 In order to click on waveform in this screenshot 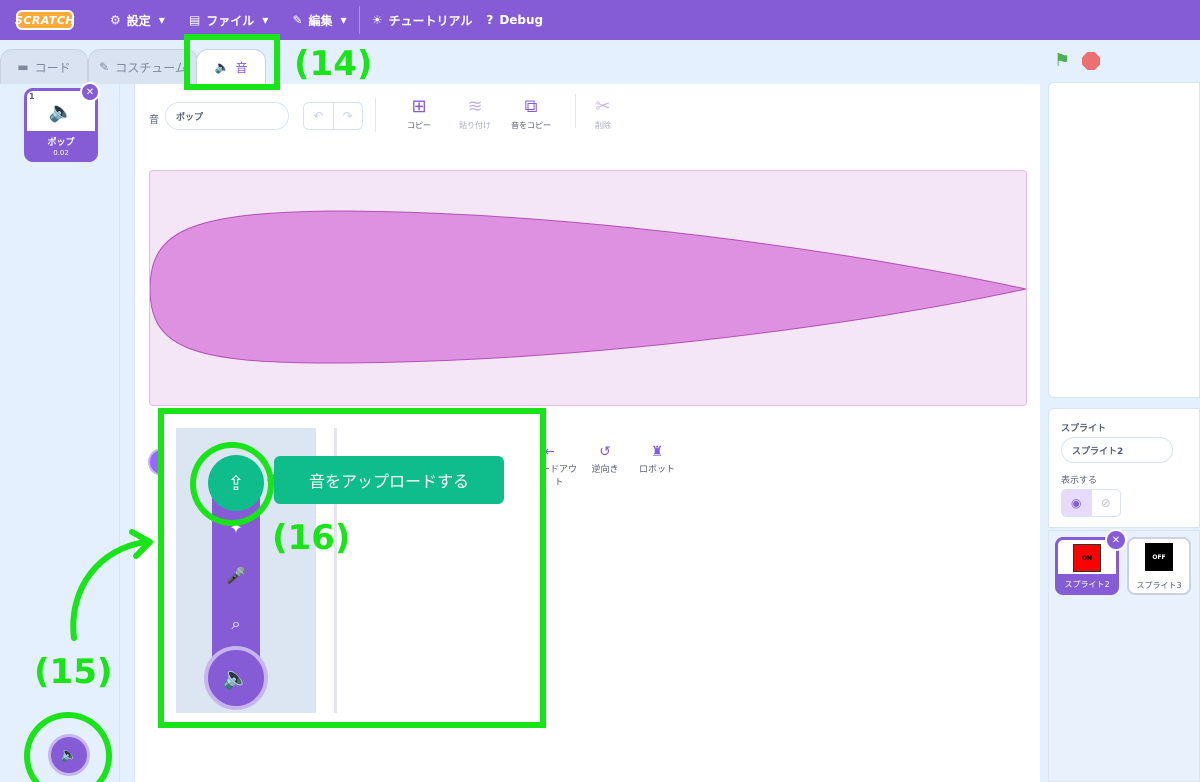, I will do `click(588, 287)`.